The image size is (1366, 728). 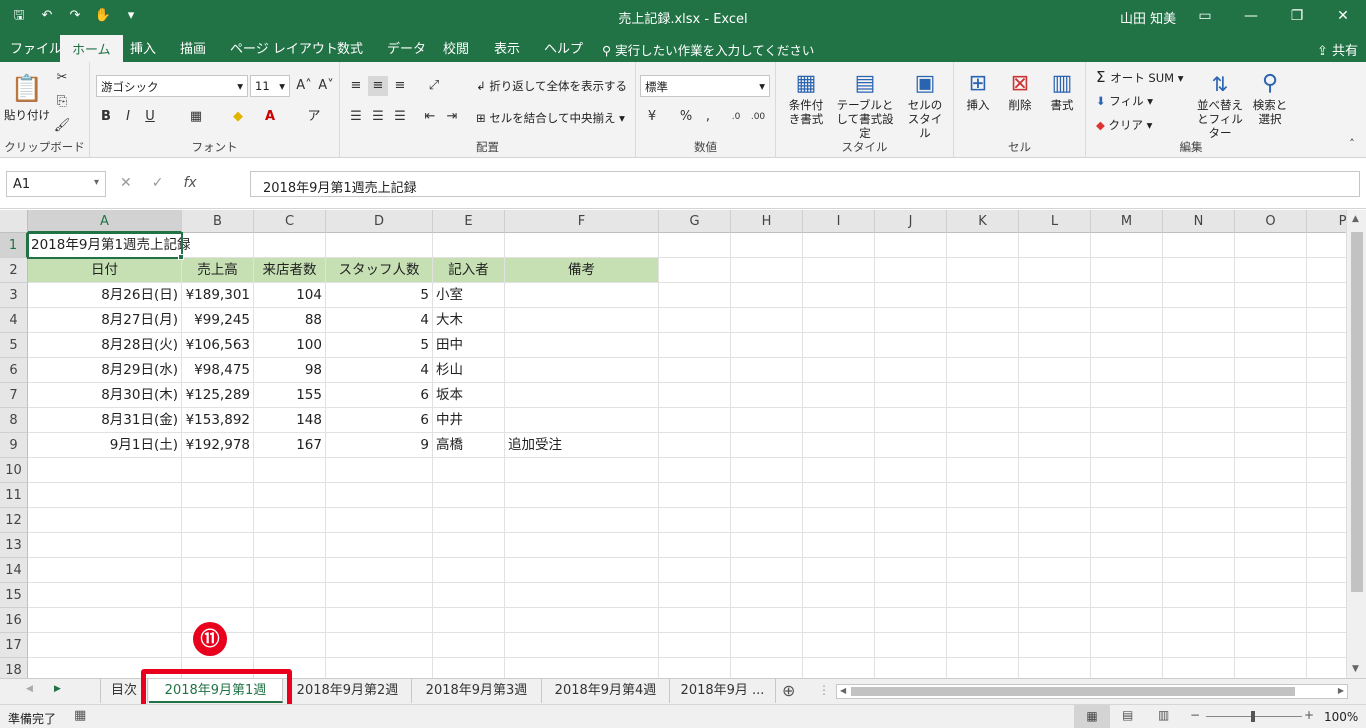 I want to click on tab-data: データ, so click(x=406, y=47).